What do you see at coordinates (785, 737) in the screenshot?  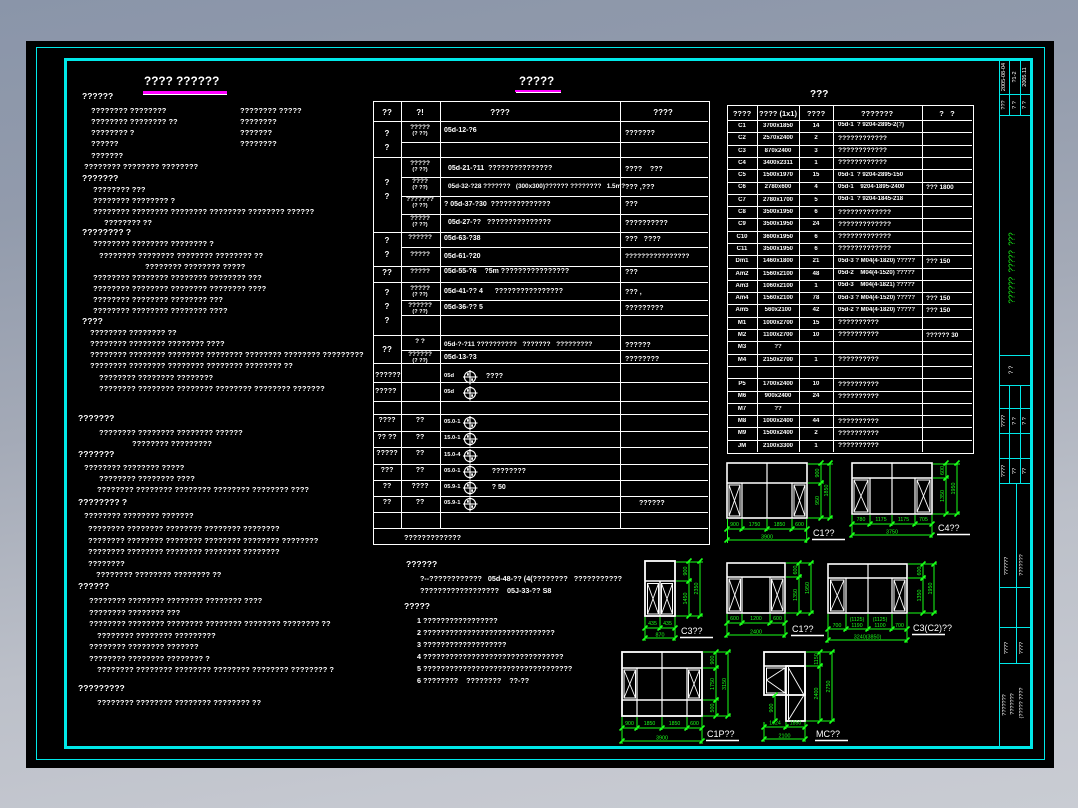 I see `svg-text: 2100` at bounding box center [785, 737].